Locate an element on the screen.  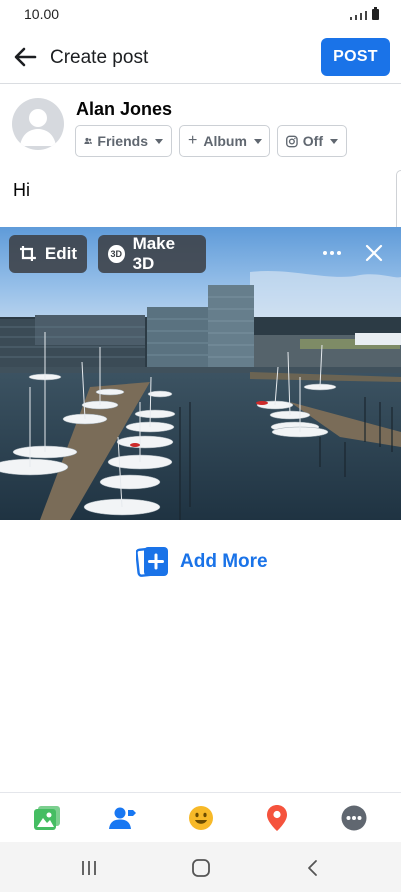
audience-friends-select: Friends is located at coordinates (123, 141).